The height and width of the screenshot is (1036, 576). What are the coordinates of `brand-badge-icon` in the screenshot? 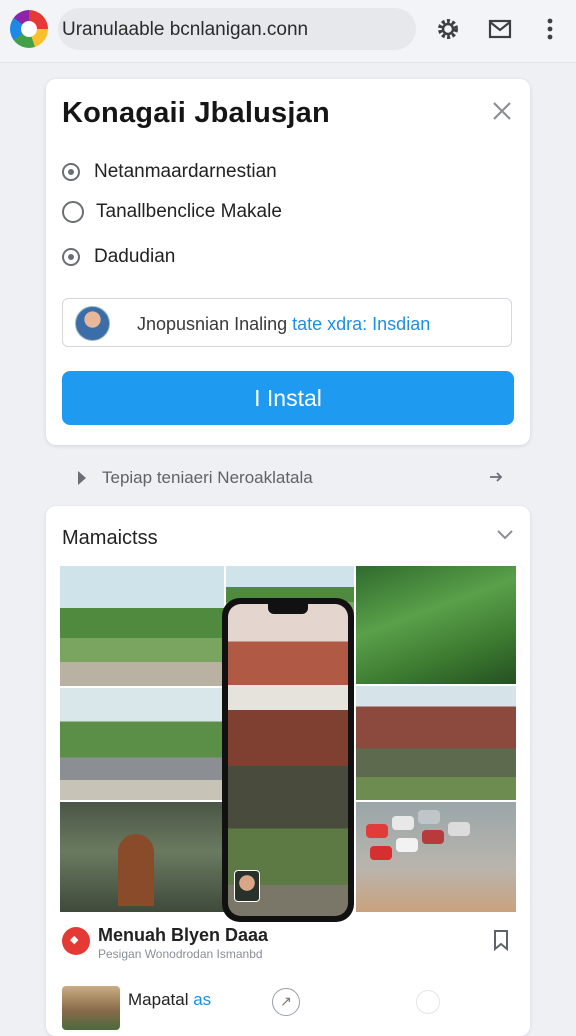 It's located at (76, 941).